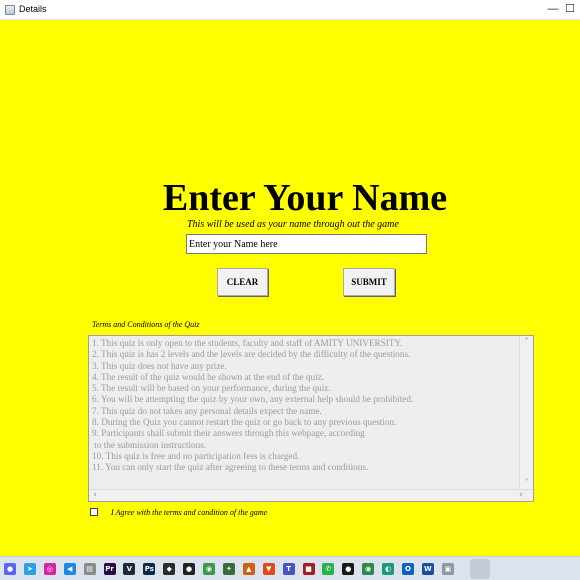 The width and height of the screenshot is (580, 580). Describe the element at coordinates (388, 569) in the screenshot. I see `edge-icon: ◐` at that location.